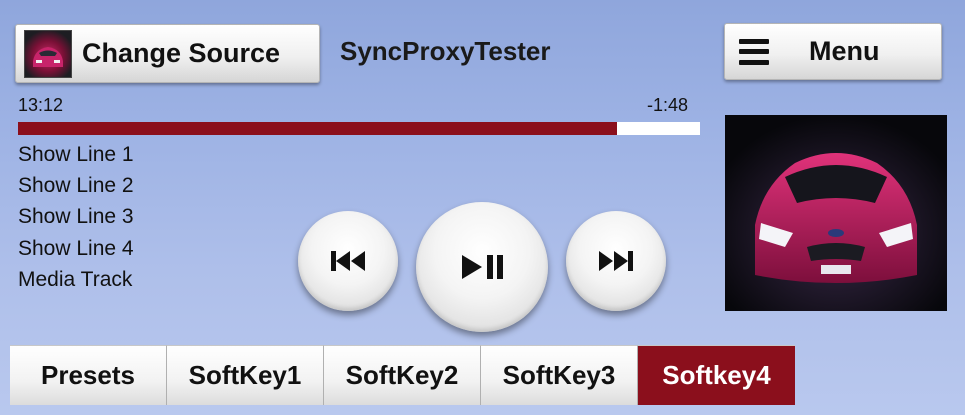 The height and width of the screenshot is (415, 965). I want to click on show-line-1: Show Line 1, so click(76, 154).